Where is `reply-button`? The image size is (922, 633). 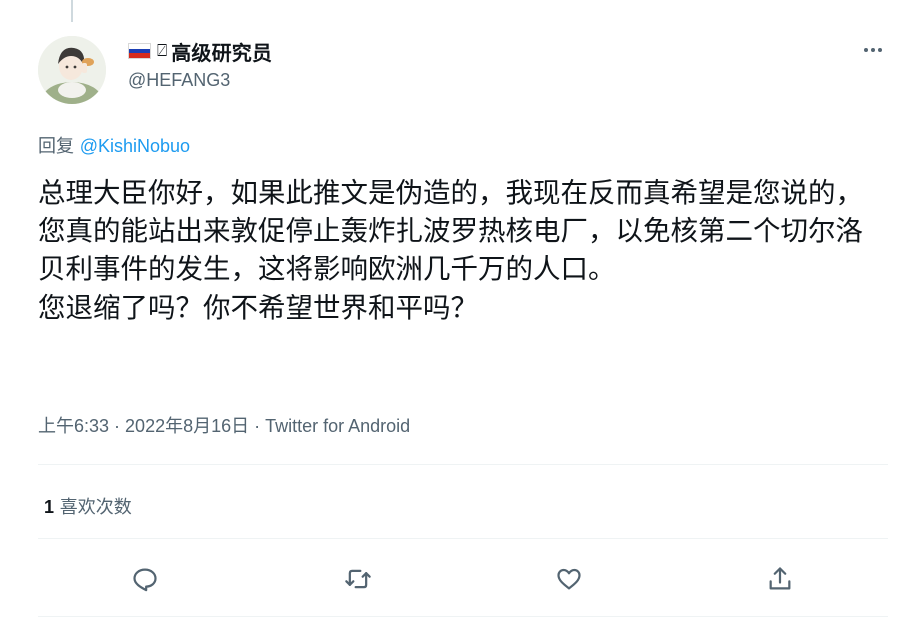 reply-button is located at coordinates (145, 579).